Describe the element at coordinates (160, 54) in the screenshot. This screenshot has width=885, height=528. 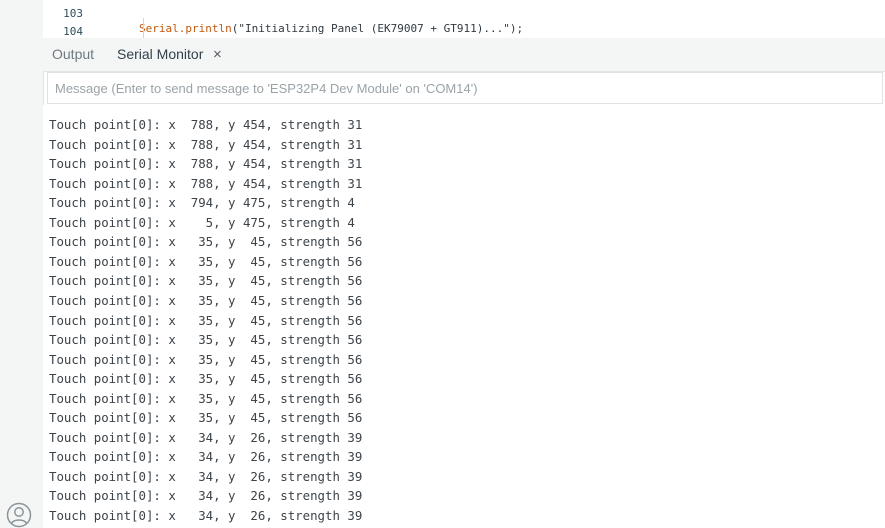
I see `tab-serial-monitor: Serial Monitor` at that location.